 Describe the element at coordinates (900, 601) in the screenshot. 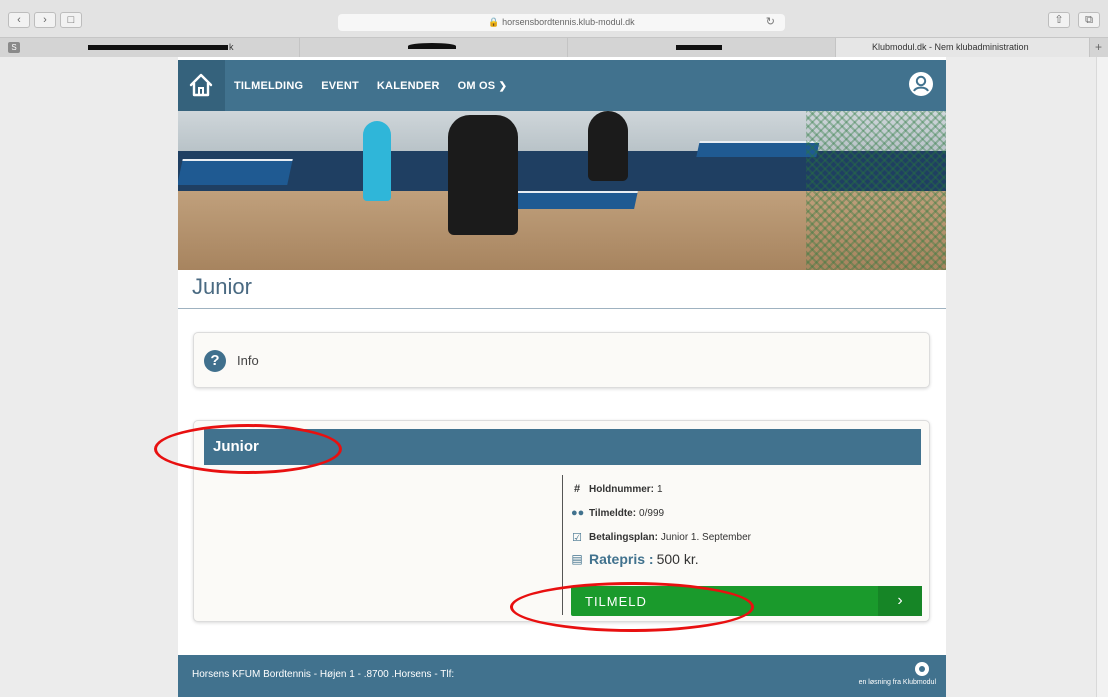

I see `chevron-right-icon: ›` at that location.